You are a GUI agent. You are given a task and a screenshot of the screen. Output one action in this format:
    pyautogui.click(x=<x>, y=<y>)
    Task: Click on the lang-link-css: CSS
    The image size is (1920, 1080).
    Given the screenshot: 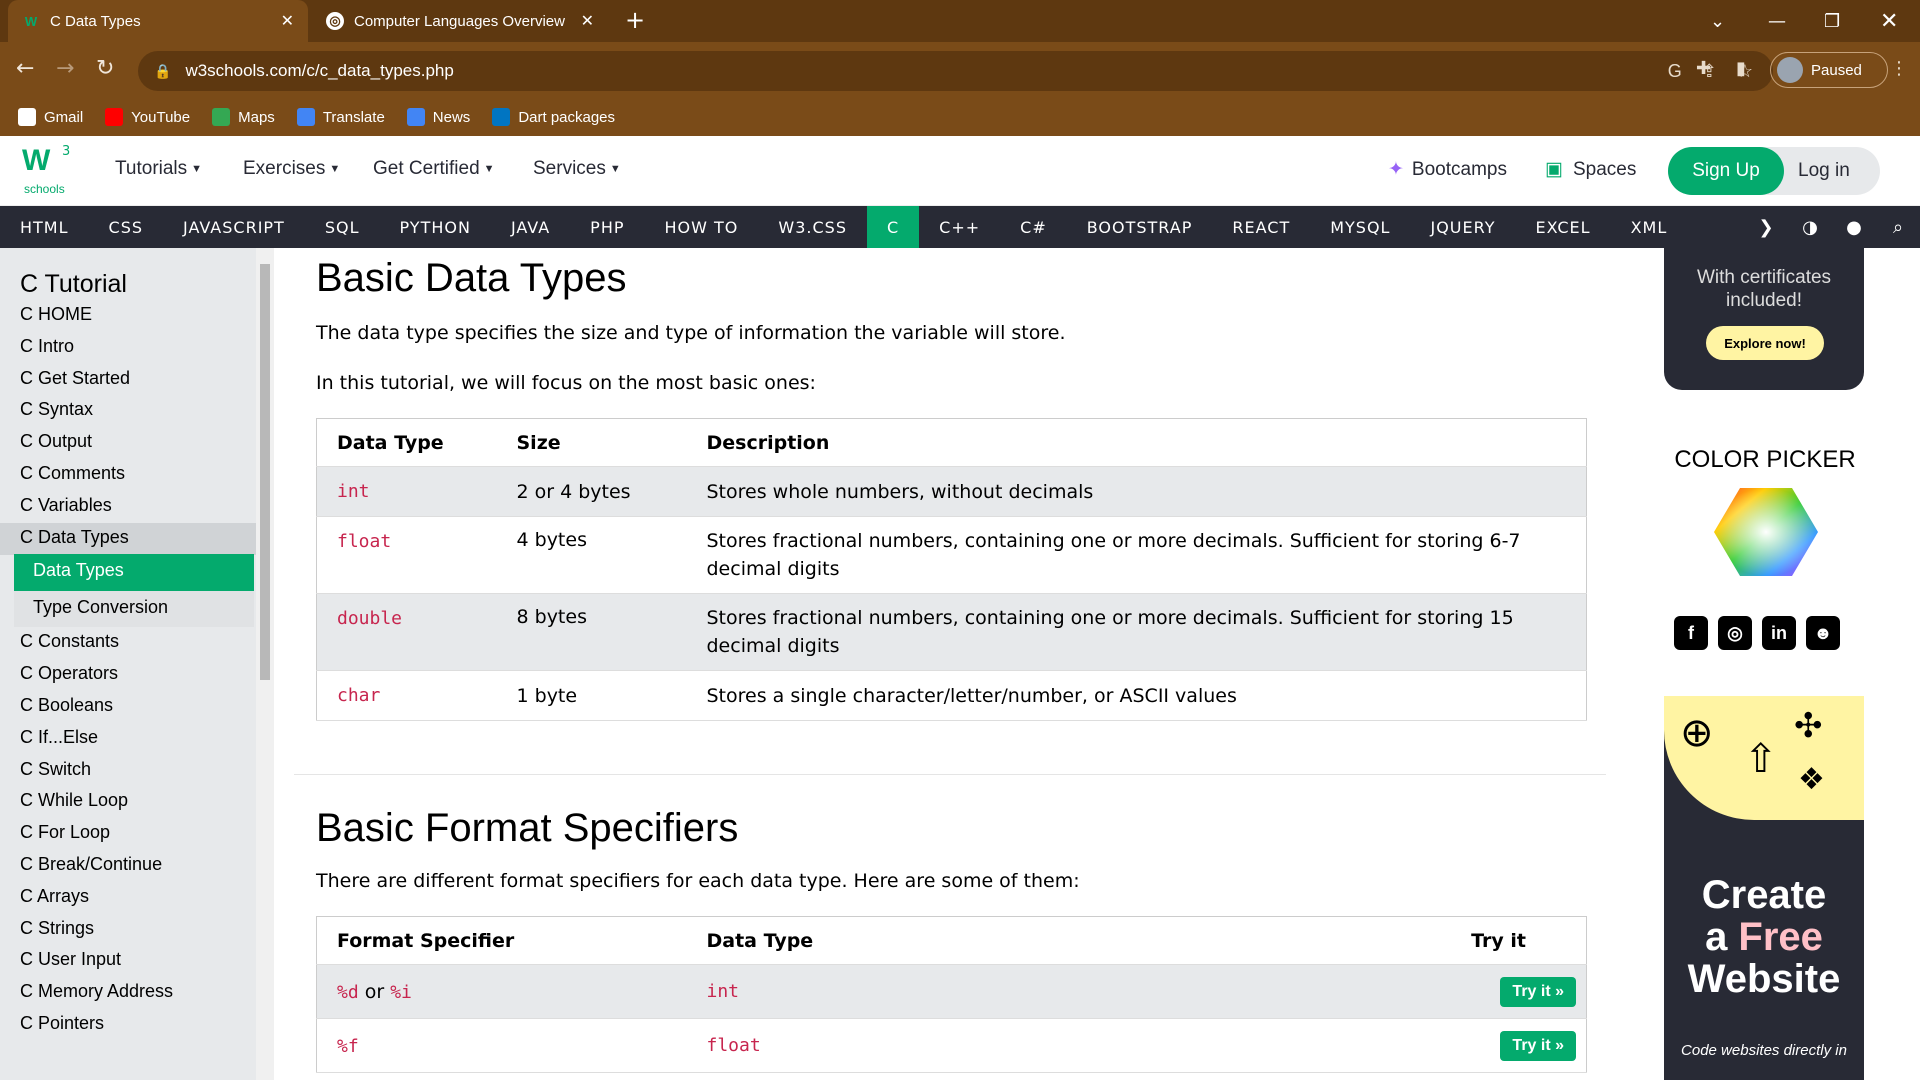 What is the action you would take?
    pyautogui.click(x=126, y=227)
    